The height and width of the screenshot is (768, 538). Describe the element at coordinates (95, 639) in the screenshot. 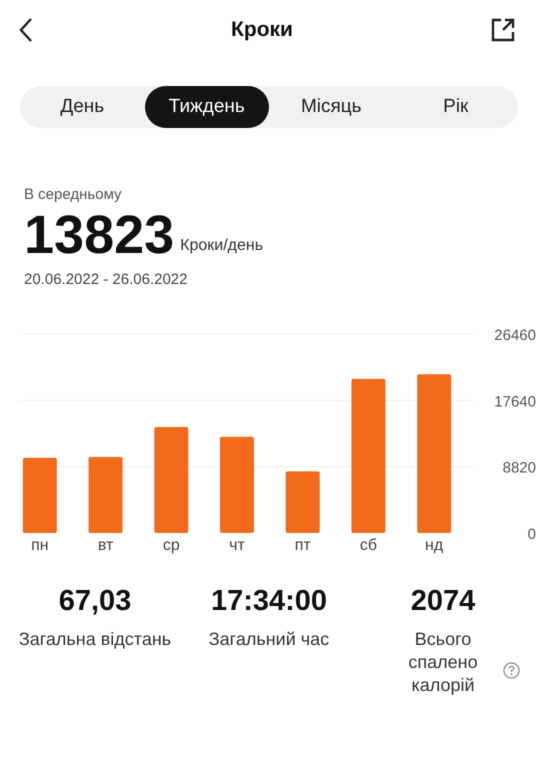

I see `stat-label: Загальна відстань` at that location.